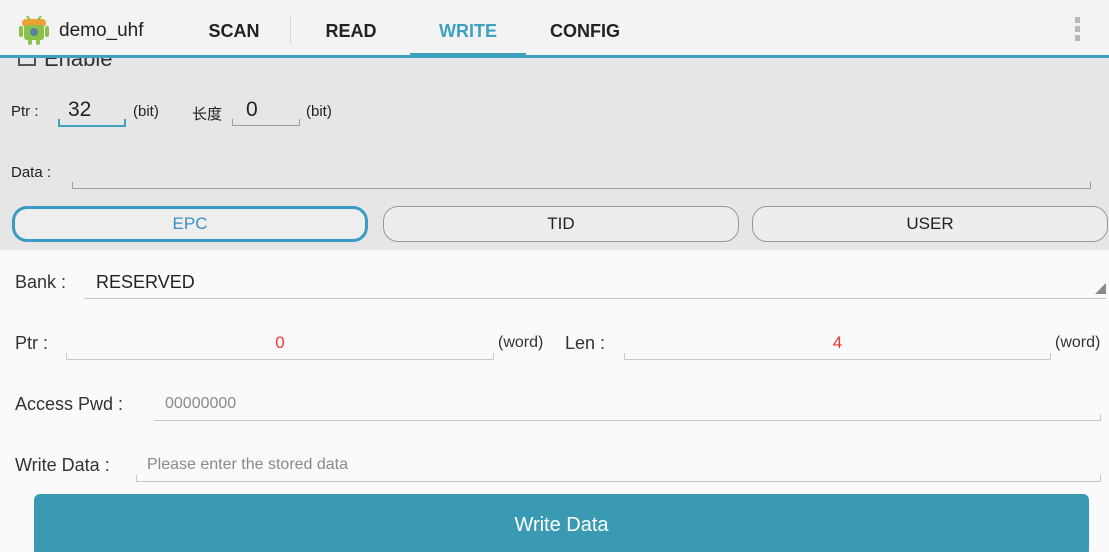 The height and width of the screenshot is (552, 1109). I want to click on user-button: USER, so click(930, 224).